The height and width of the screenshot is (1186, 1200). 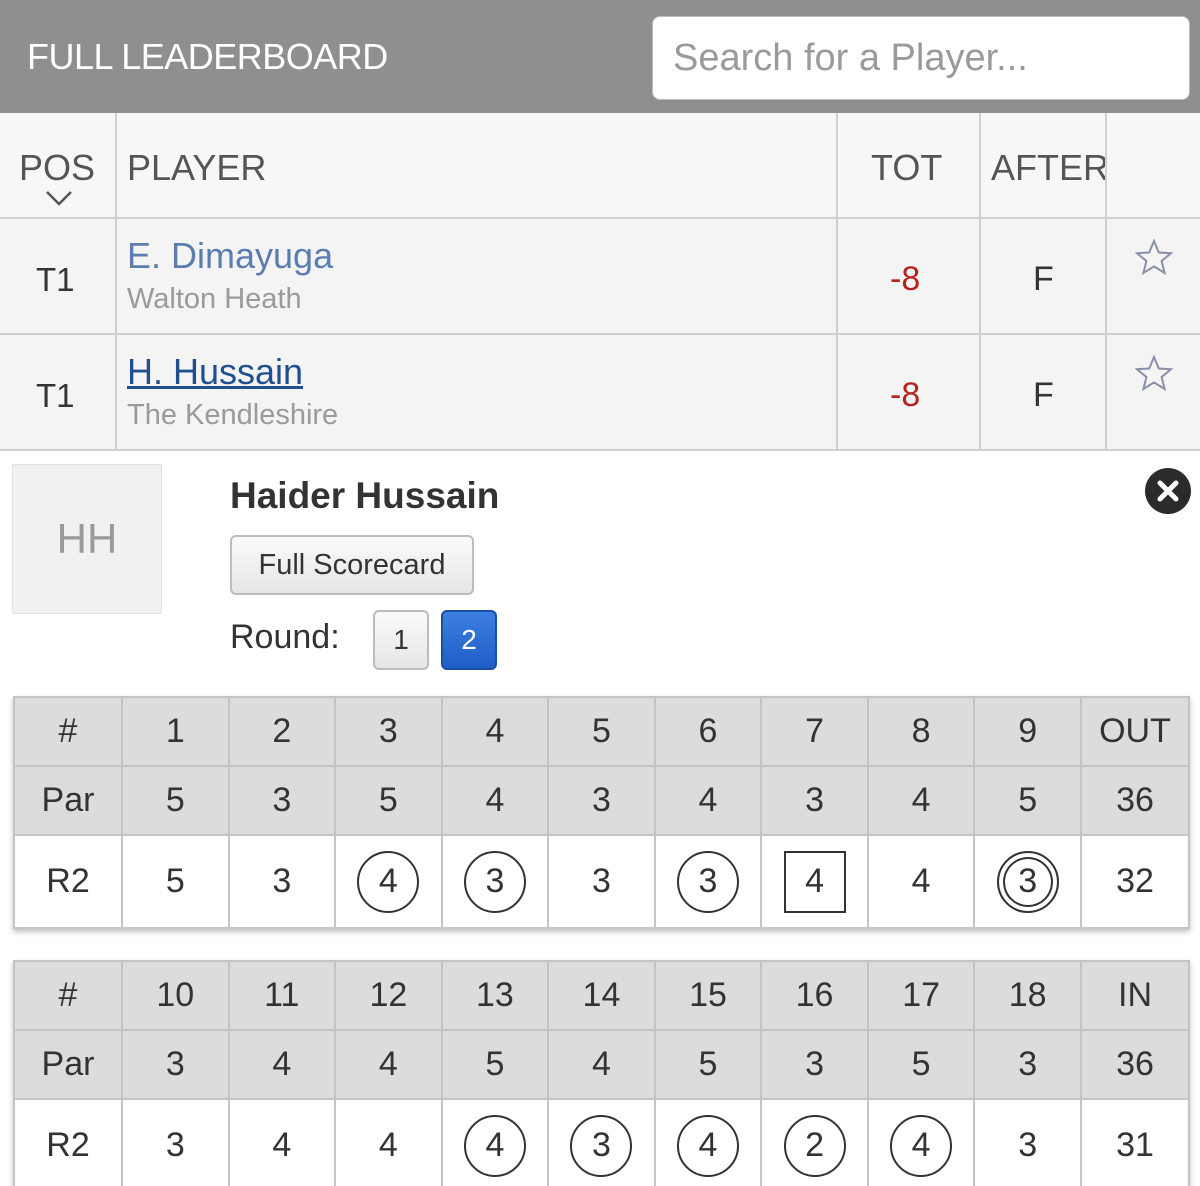 What do you see at coordinates (905, 279) in the screenshot?
I see `total-score: -8` at bounding box center [905, 279].